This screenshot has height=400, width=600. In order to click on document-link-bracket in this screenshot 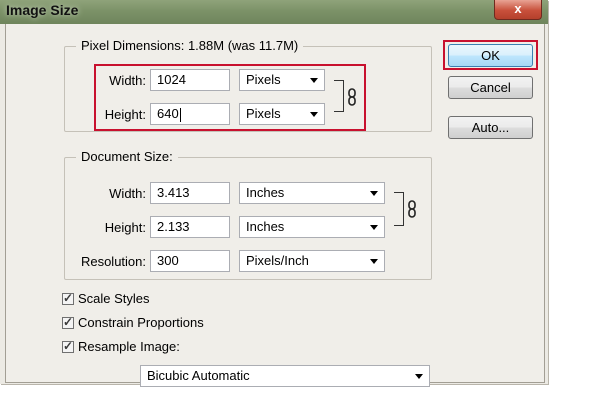, I will do `click(399, 209)`.